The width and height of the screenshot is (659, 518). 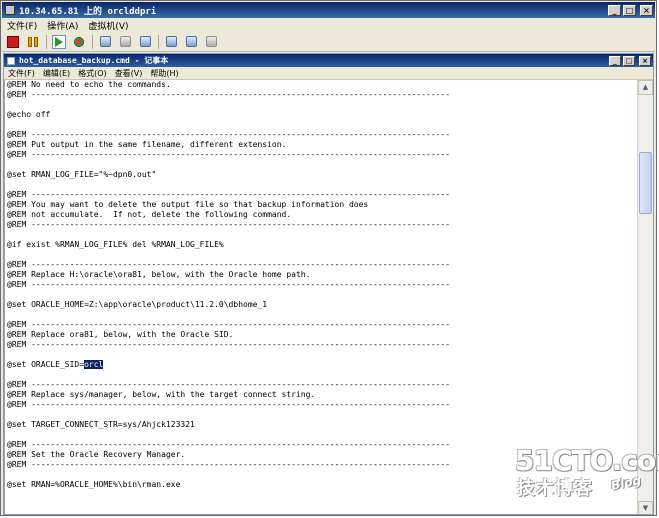 I want to click on notepad-minimize-button: _, so click(x=615, y=60).